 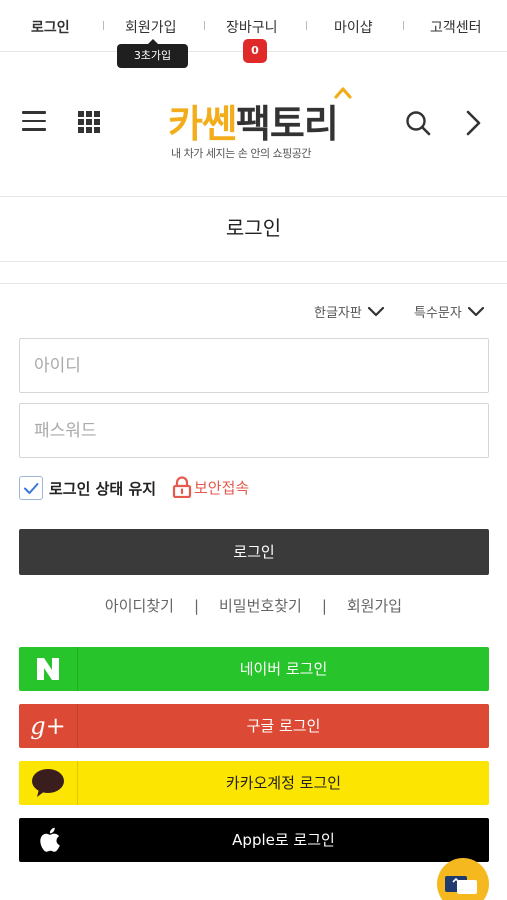 I want to click on site-logo: 카쎈팩토리 내 차가 세지는 손 안의 쇼핑공간, so click(x=263, y=124).